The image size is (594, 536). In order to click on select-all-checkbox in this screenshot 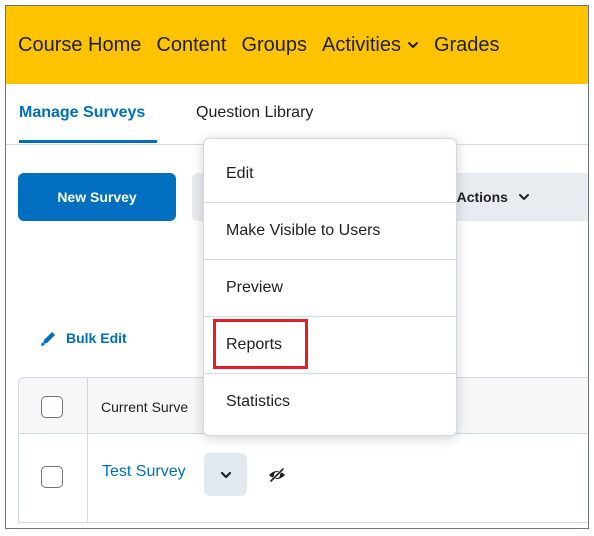, I will do `click(52, 407)`.